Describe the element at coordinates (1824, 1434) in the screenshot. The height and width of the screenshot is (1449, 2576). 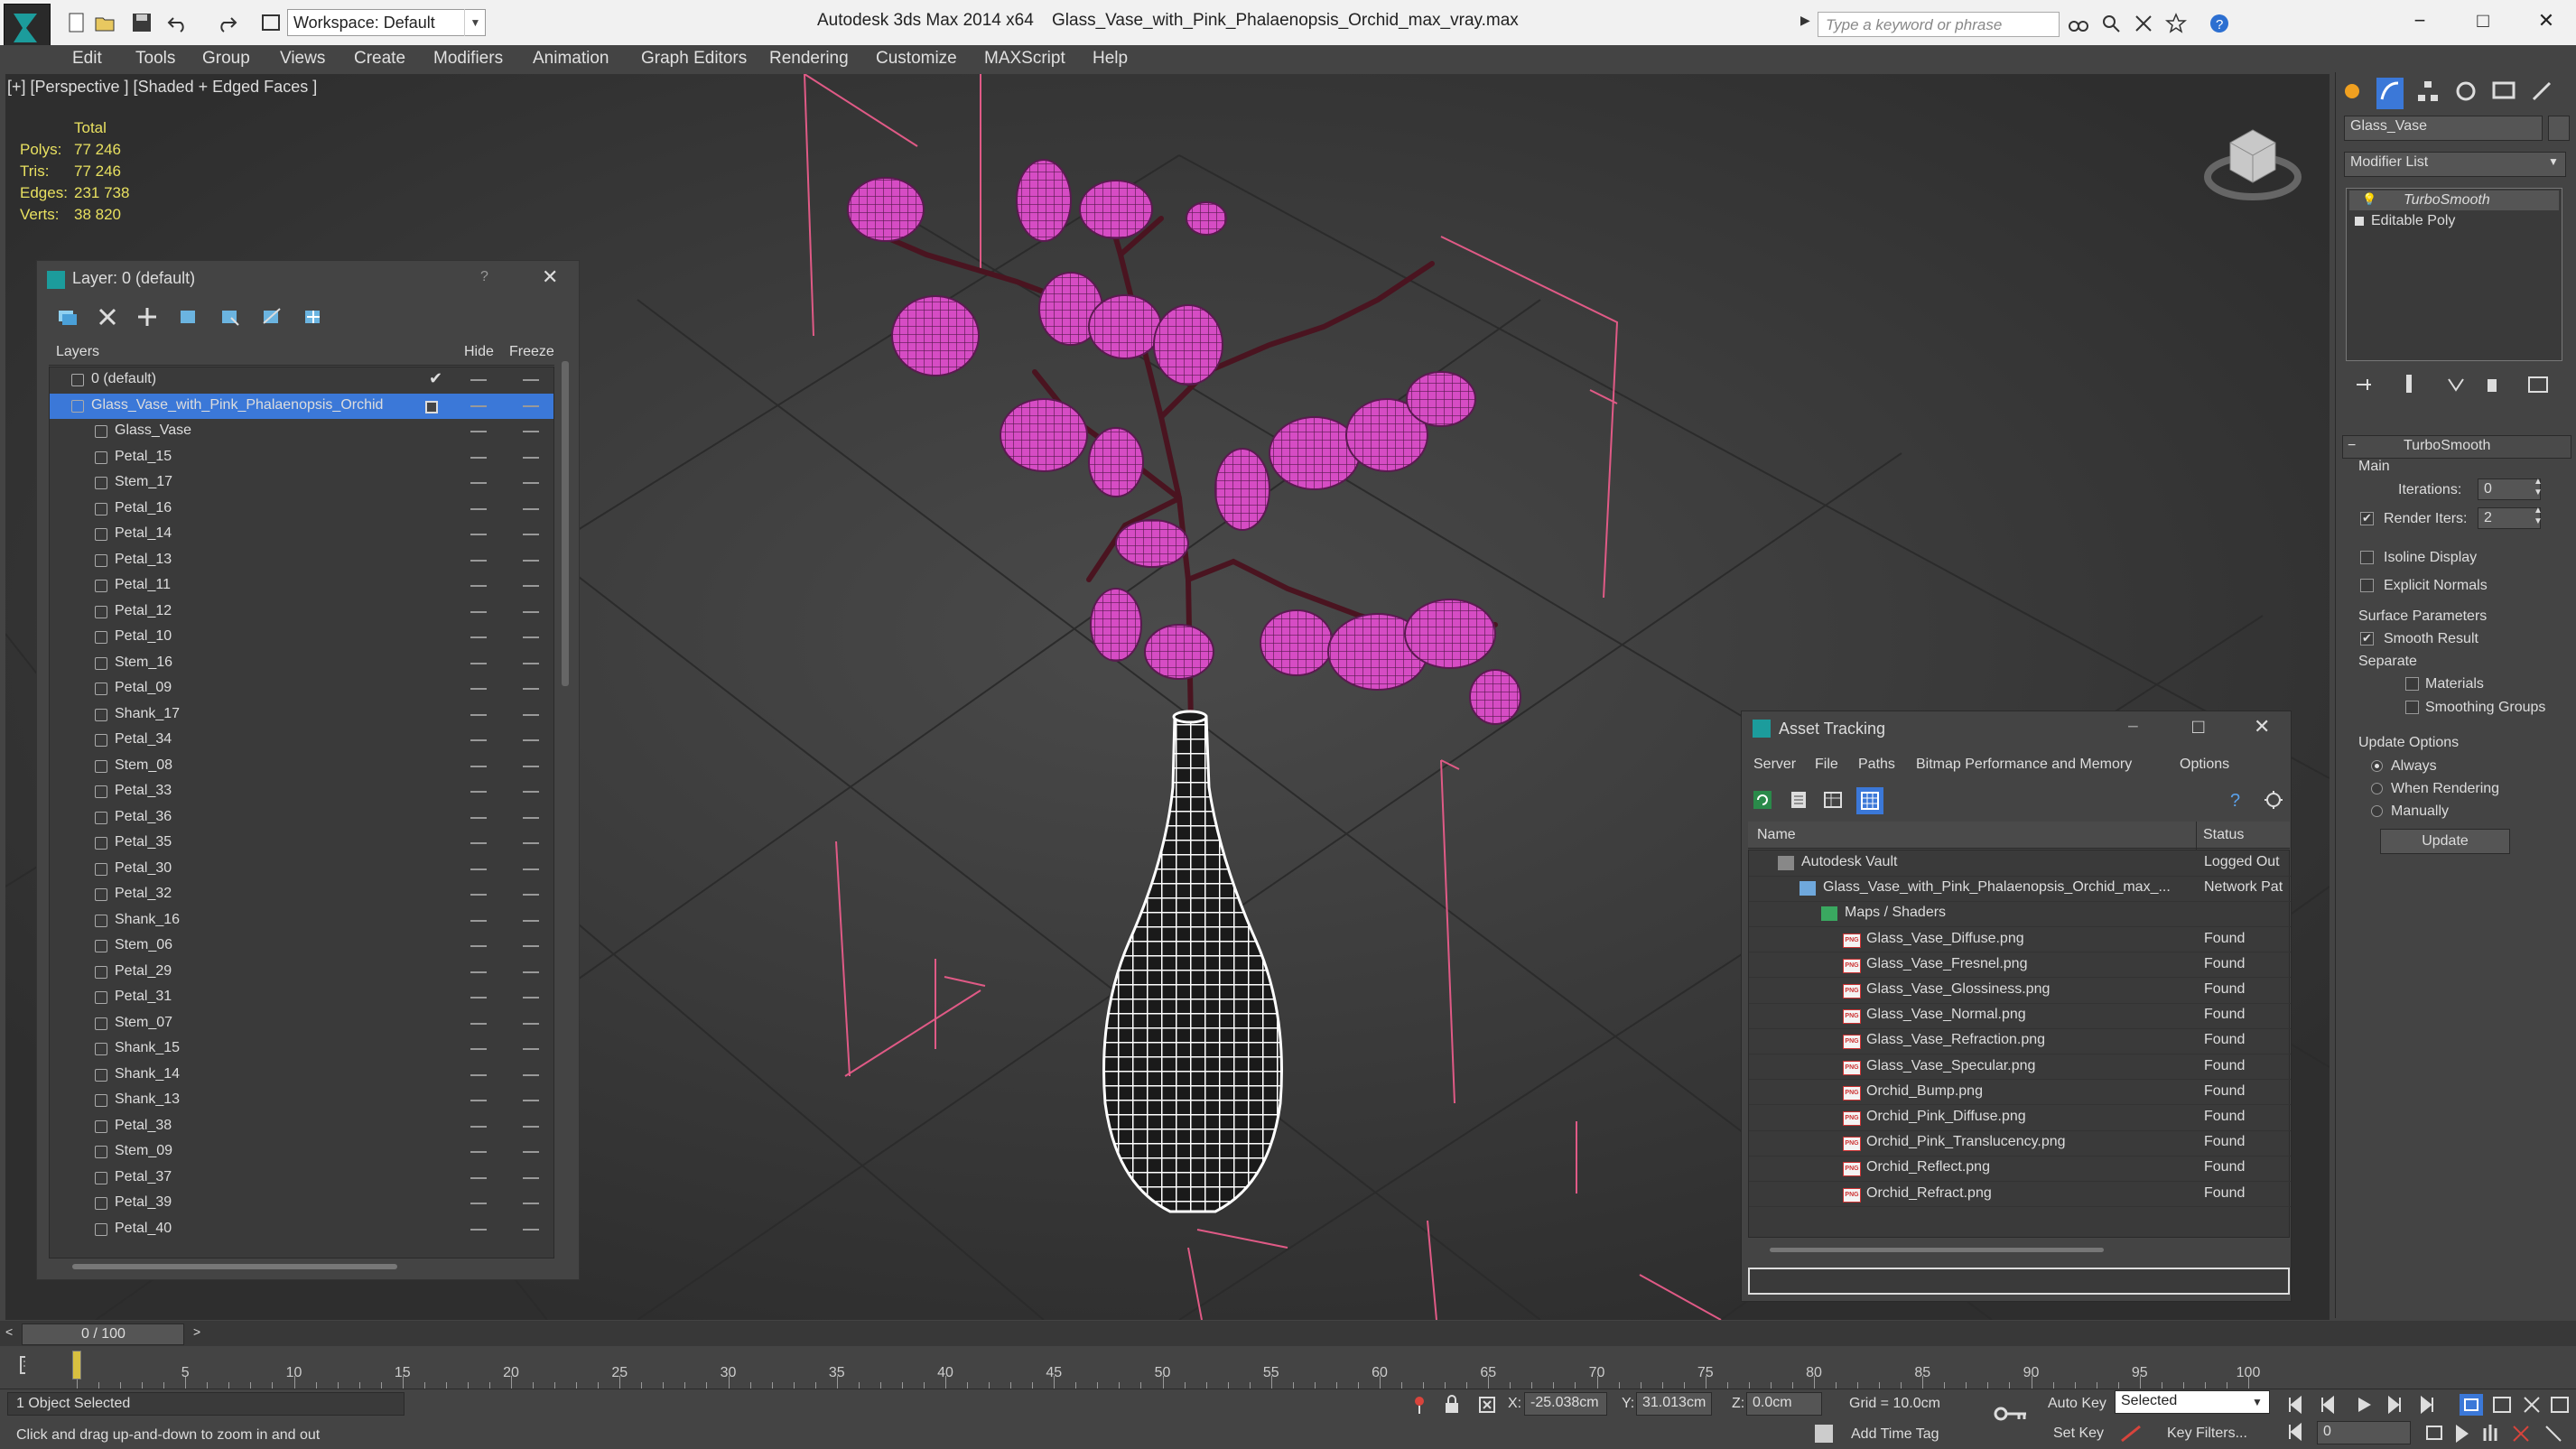
I see `time-tag-icon` at that location.